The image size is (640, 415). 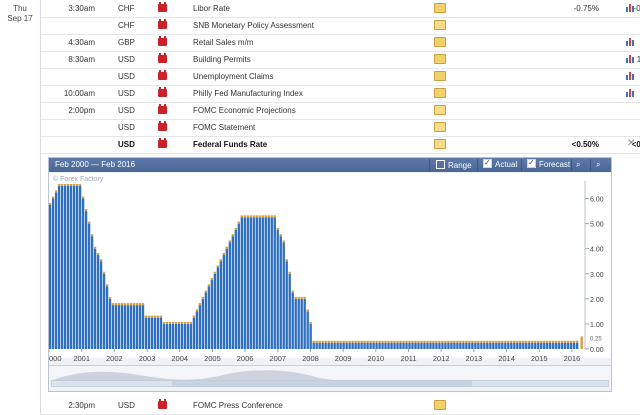 What do you see at coordinates (340, 145) in the screenshot?
I see `calendar-row: USDFederal Funds Rate<0.50%<0.25%✕` at bounding box center [340, 145].